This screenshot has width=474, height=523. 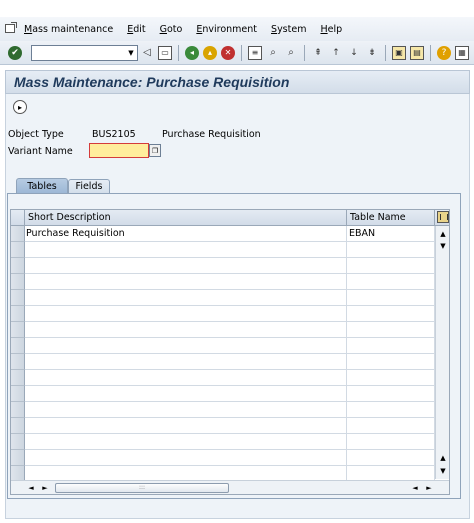 What do you see at coordinates (228, 52) in the screenshot?
I see `cancel-icon: ✕` at bounding box center [228, 52].